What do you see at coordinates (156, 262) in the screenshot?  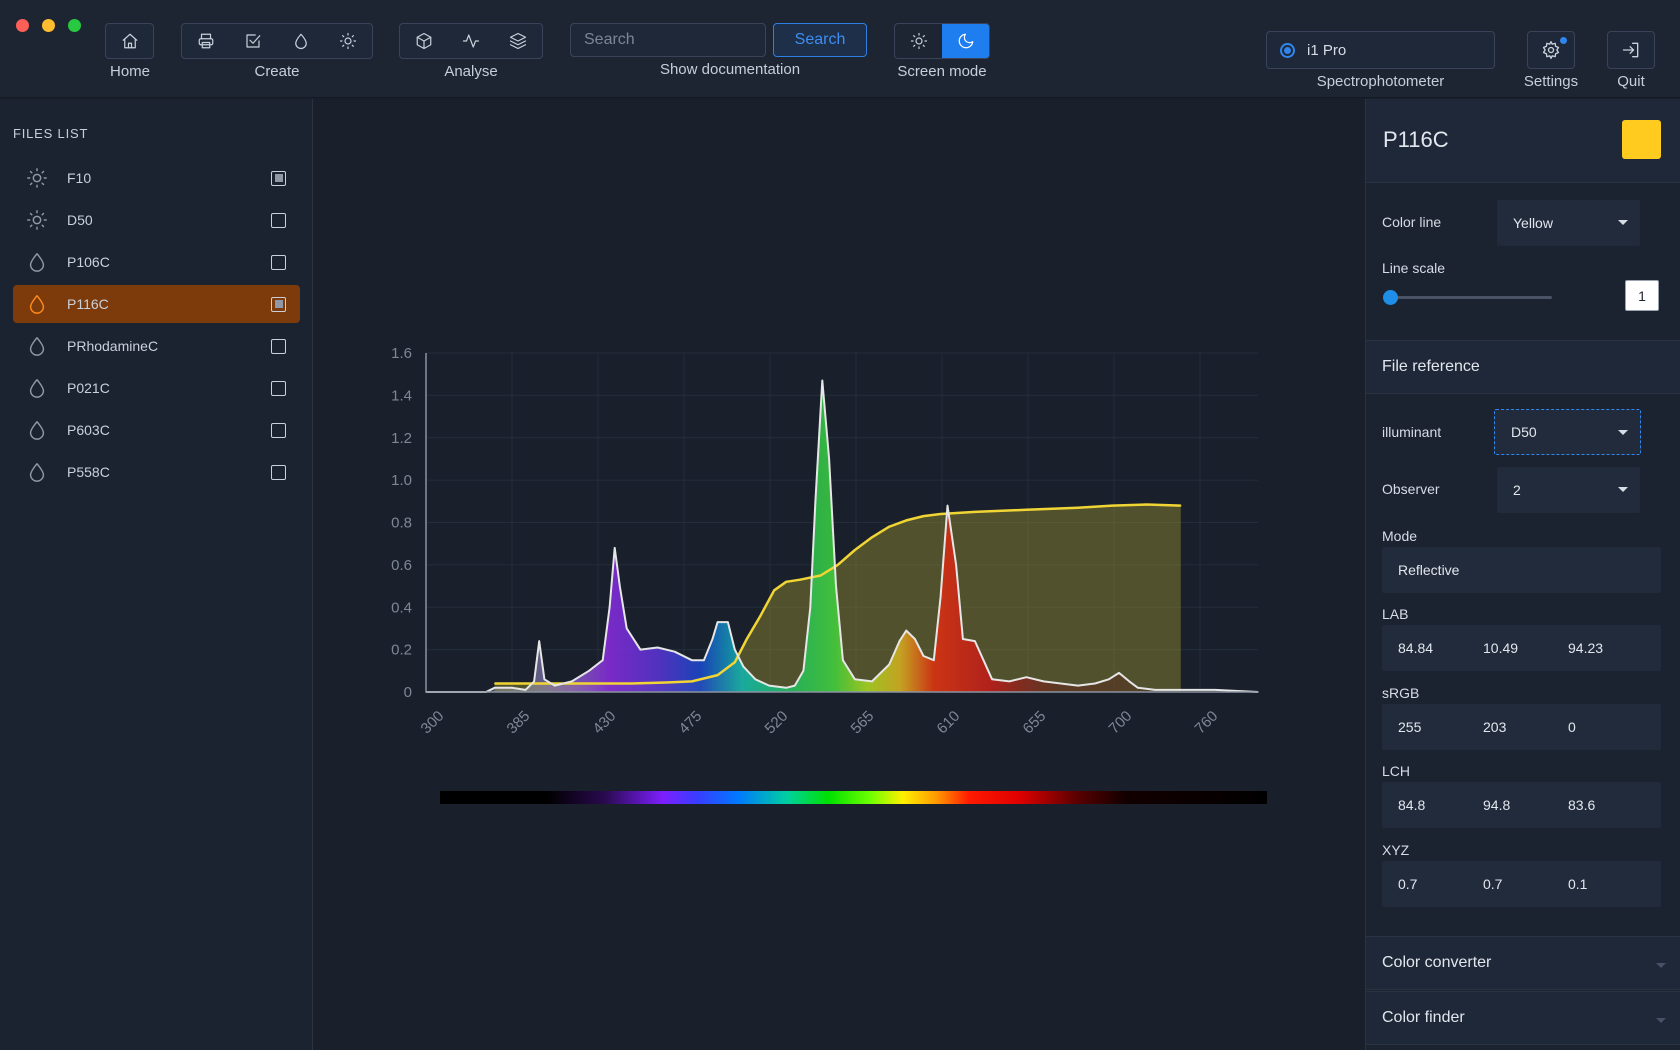 I see `file-item-p106c: P106C` at bounding box center [156, 262].